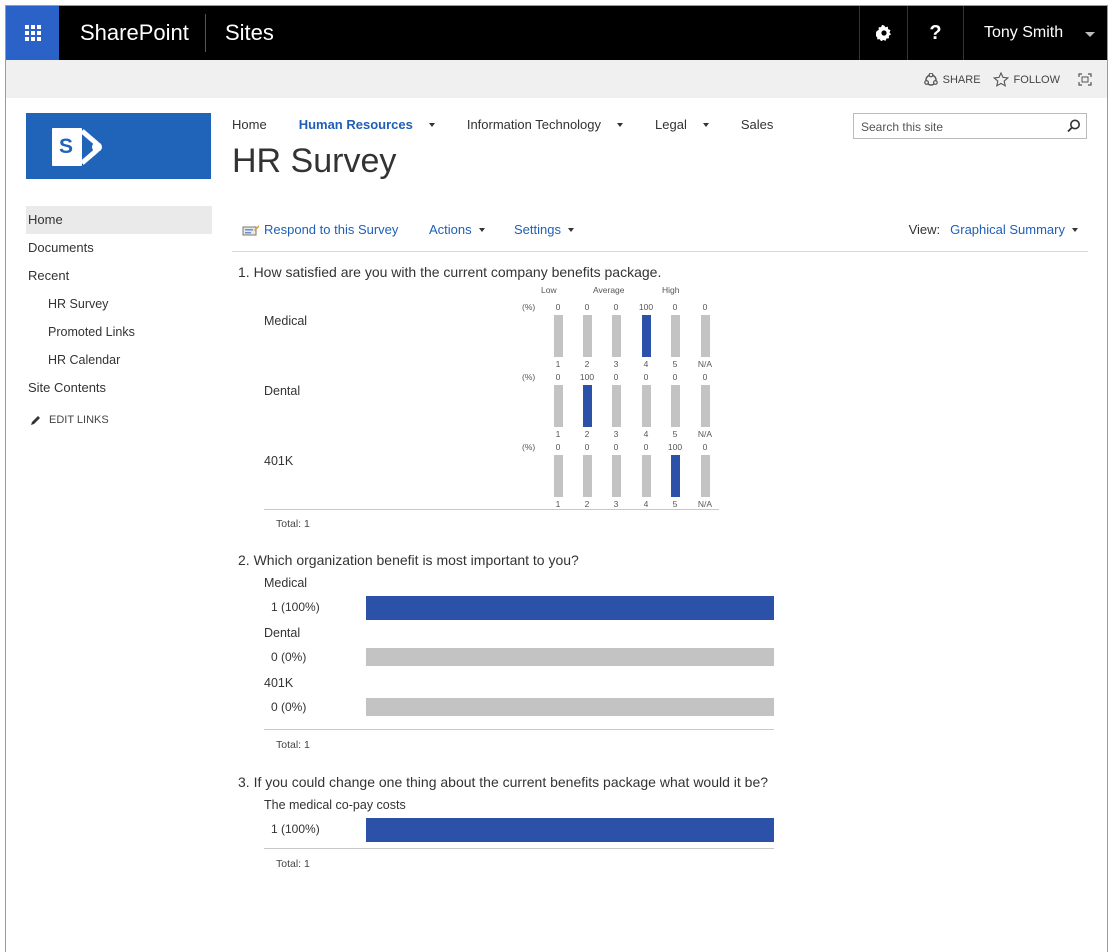 The height and width of the screenshot is (952, 1113). Describe the element at coordinates (970, 126) in the screenshot. I see `search-input: Search this site` at that location.